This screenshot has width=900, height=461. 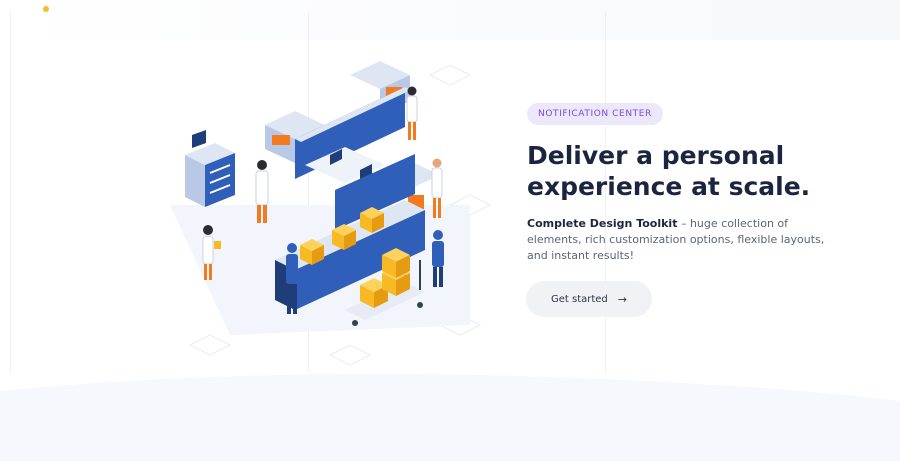 I want to click on notification-center-badge: NOTIFICATION CENTER, so click(x=595, y=114).